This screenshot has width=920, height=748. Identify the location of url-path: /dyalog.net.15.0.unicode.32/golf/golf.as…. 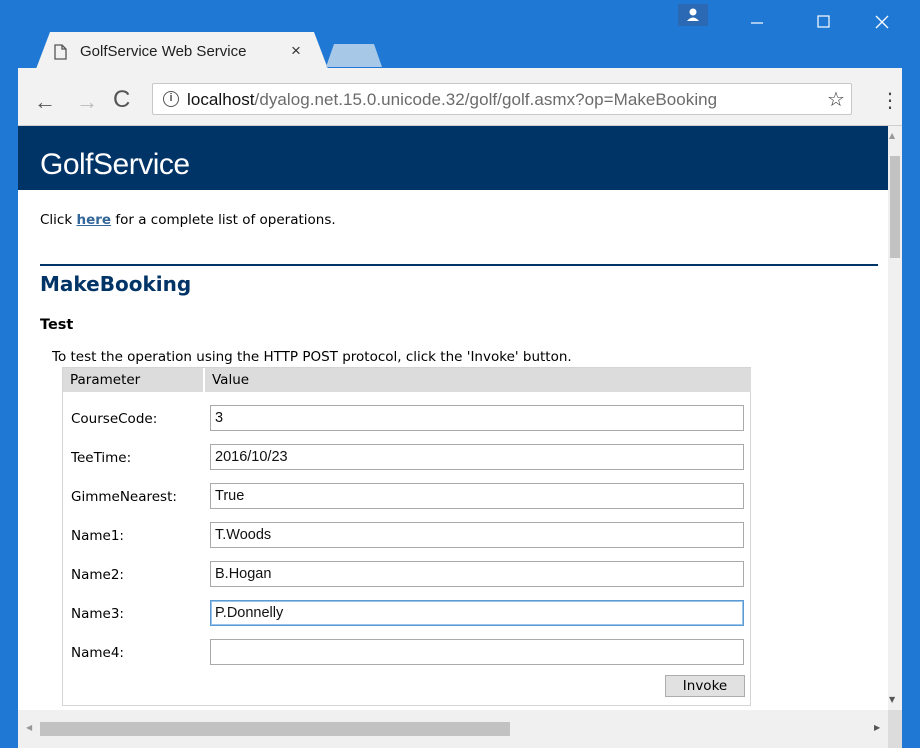
(486, 99).